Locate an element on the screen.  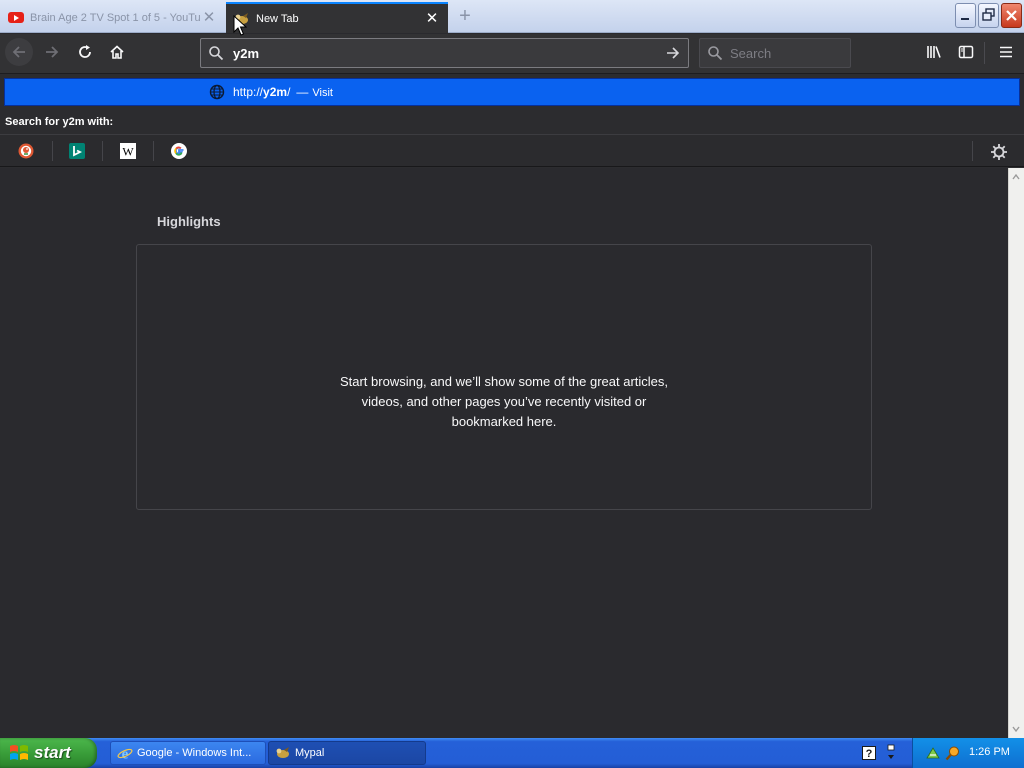
one-off-search-engines: W is located at coordinates (512, 150).